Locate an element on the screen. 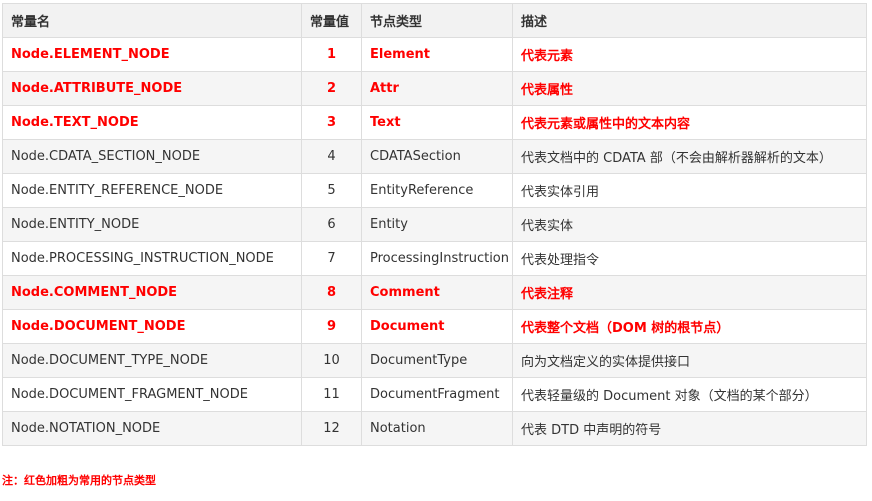 Image resolution: width=872 pixels, height=501 pixels. footnote: 注：红色加粗为常用的节点类型 is located at coordinates (79, 480).